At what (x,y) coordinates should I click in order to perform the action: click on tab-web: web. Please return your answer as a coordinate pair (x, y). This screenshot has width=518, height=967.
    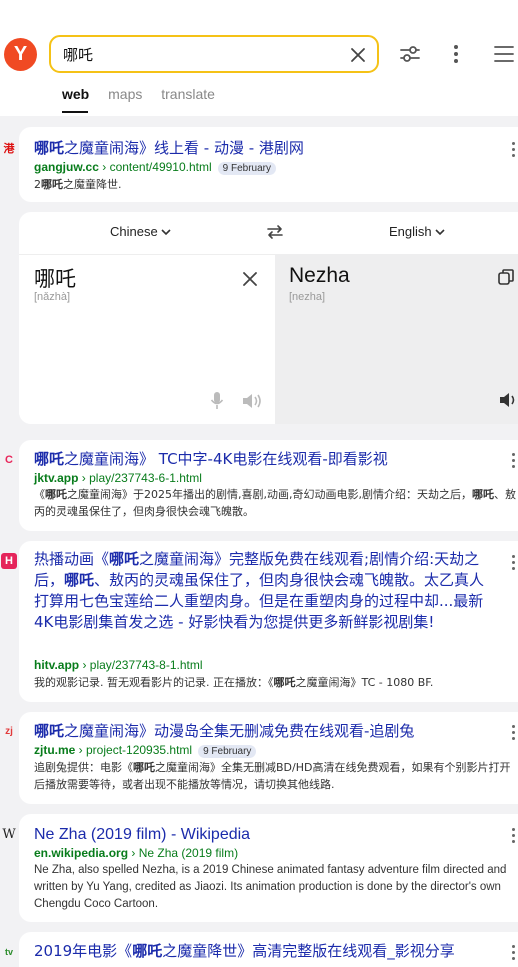
    Looking at the image, I should click on (75, 94).